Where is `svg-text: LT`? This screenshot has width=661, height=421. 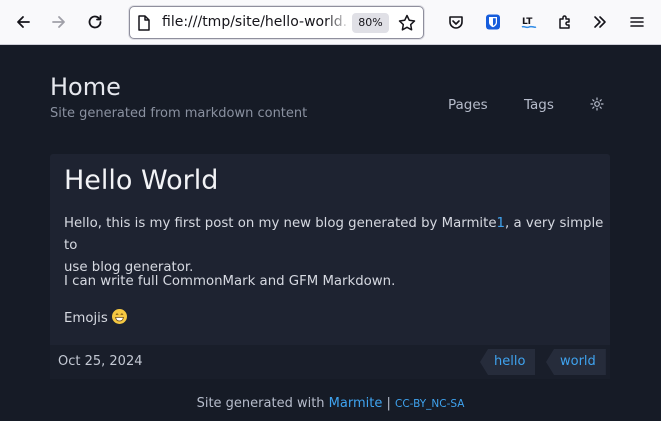 svg-text: LT is located at coordinates (527, 22).